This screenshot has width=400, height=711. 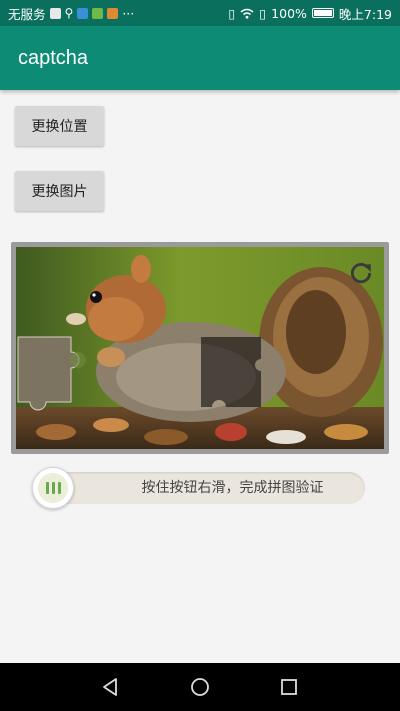 I want to click on wifi-icon, so click(x=247, y=13).